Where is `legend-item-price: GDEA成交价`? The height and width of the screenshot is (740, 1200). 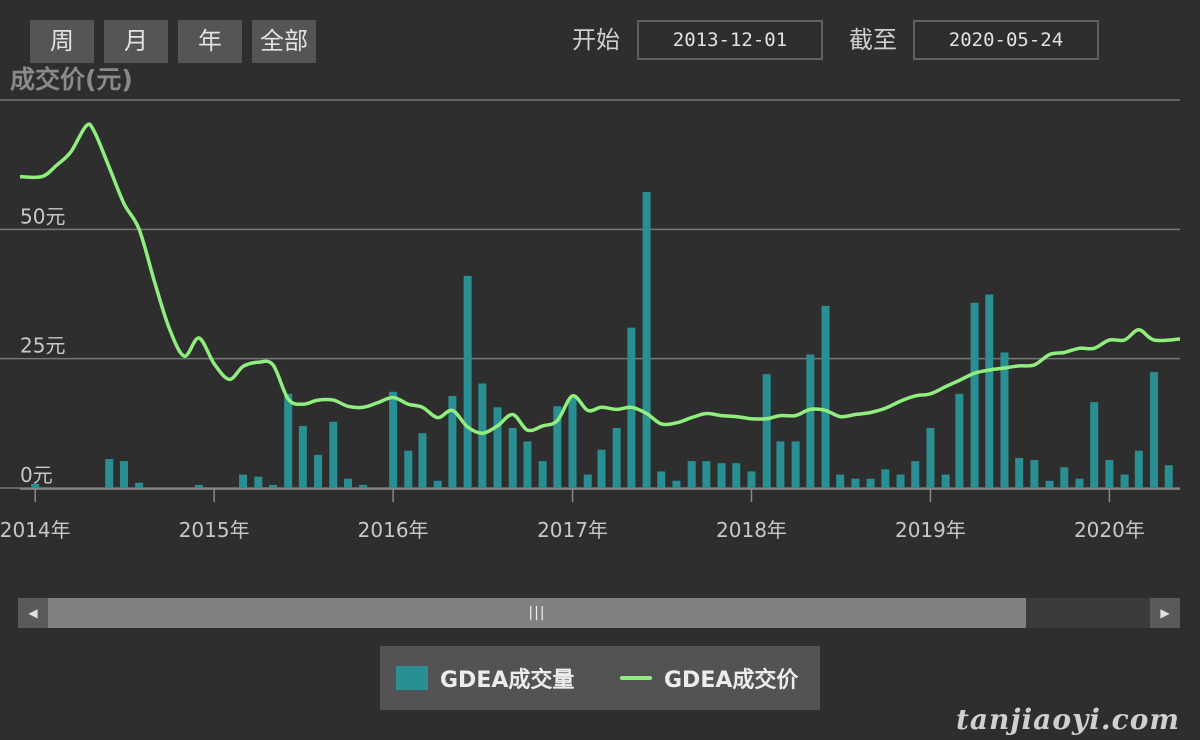
legend-item-price: GDEA成交价 is located at coordinates (709, 678).